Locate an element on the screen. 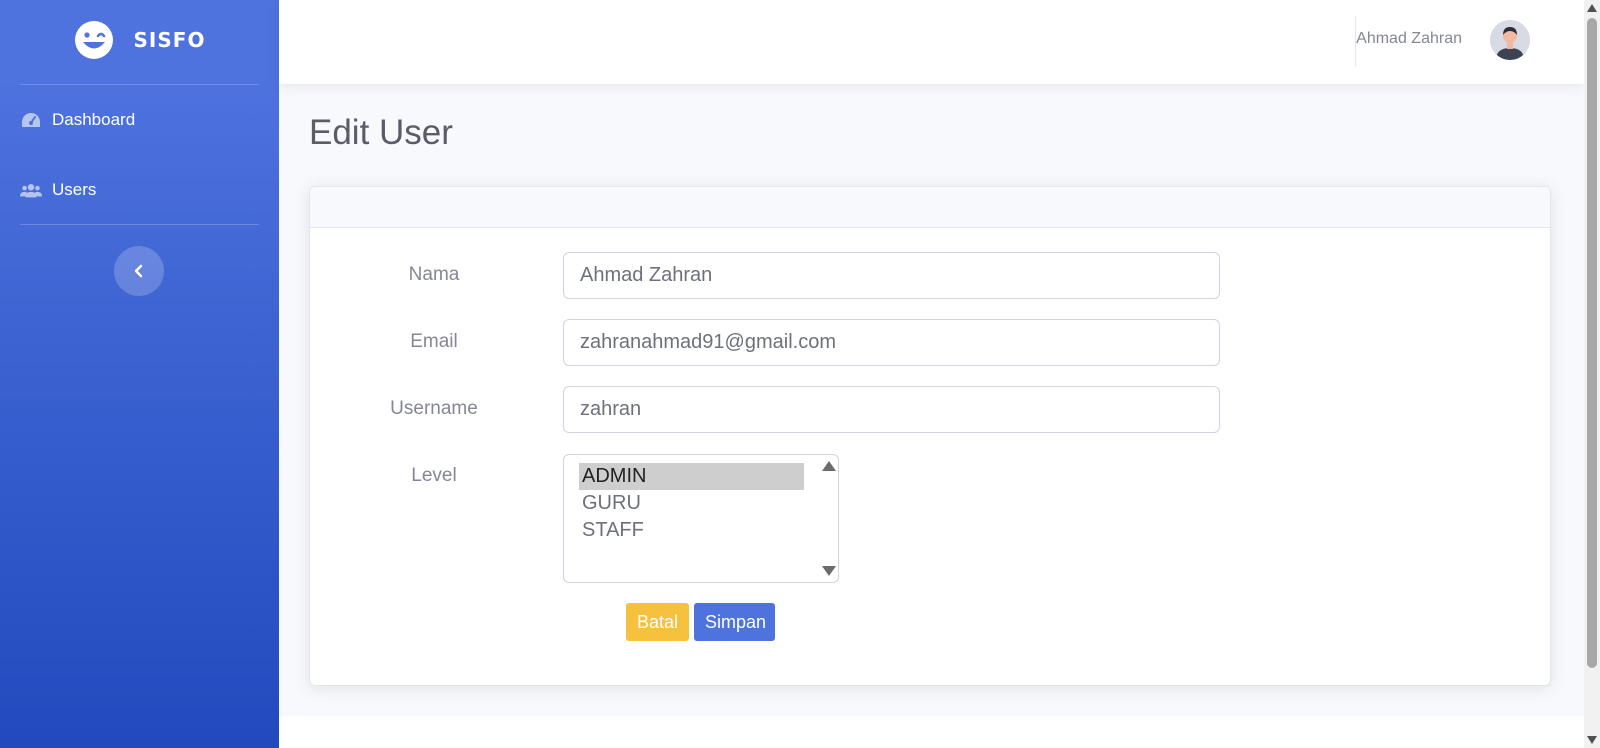  email-input is located at coordinates (891, 342).